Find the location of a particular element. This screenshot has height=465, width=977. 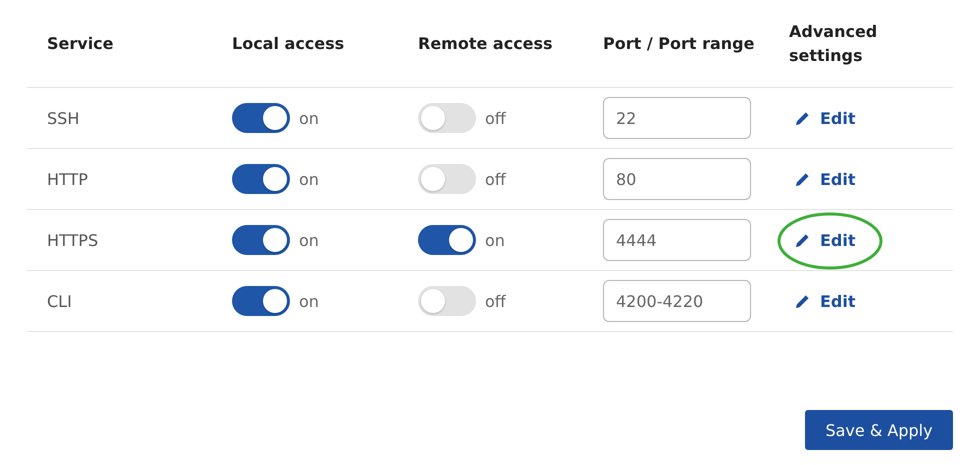

service-name: SSH is located at coordinates (63, 118).